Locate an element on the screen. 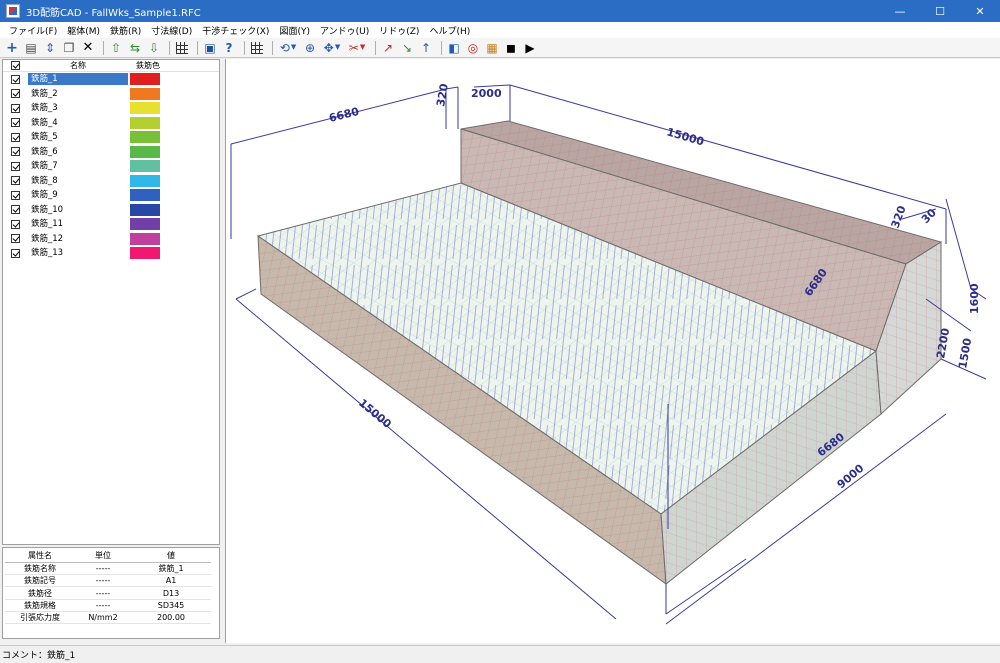  rebar-list-item: 鉄筋_7 is located at coordinates (111, 166).